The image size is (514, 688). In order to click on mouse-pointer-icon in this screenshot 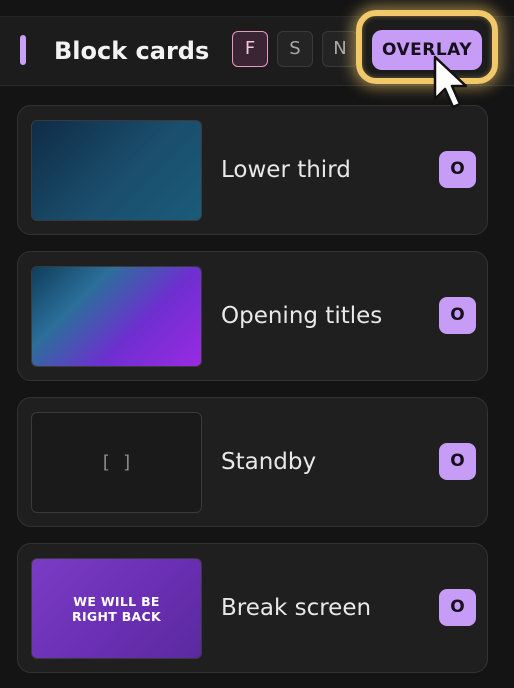, I will do `click(450, 82)`.